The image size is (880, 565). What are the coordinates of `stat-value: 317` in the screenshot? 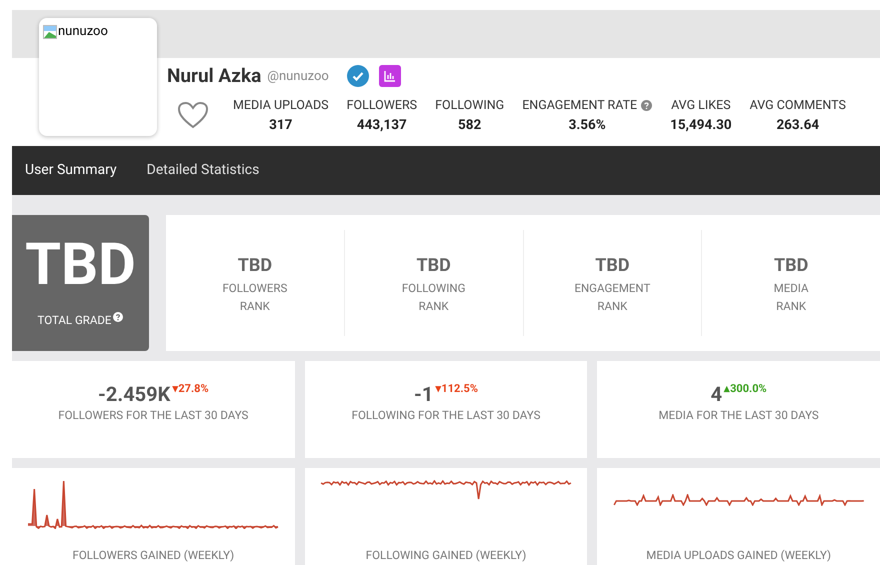 It's located at (280, 126).